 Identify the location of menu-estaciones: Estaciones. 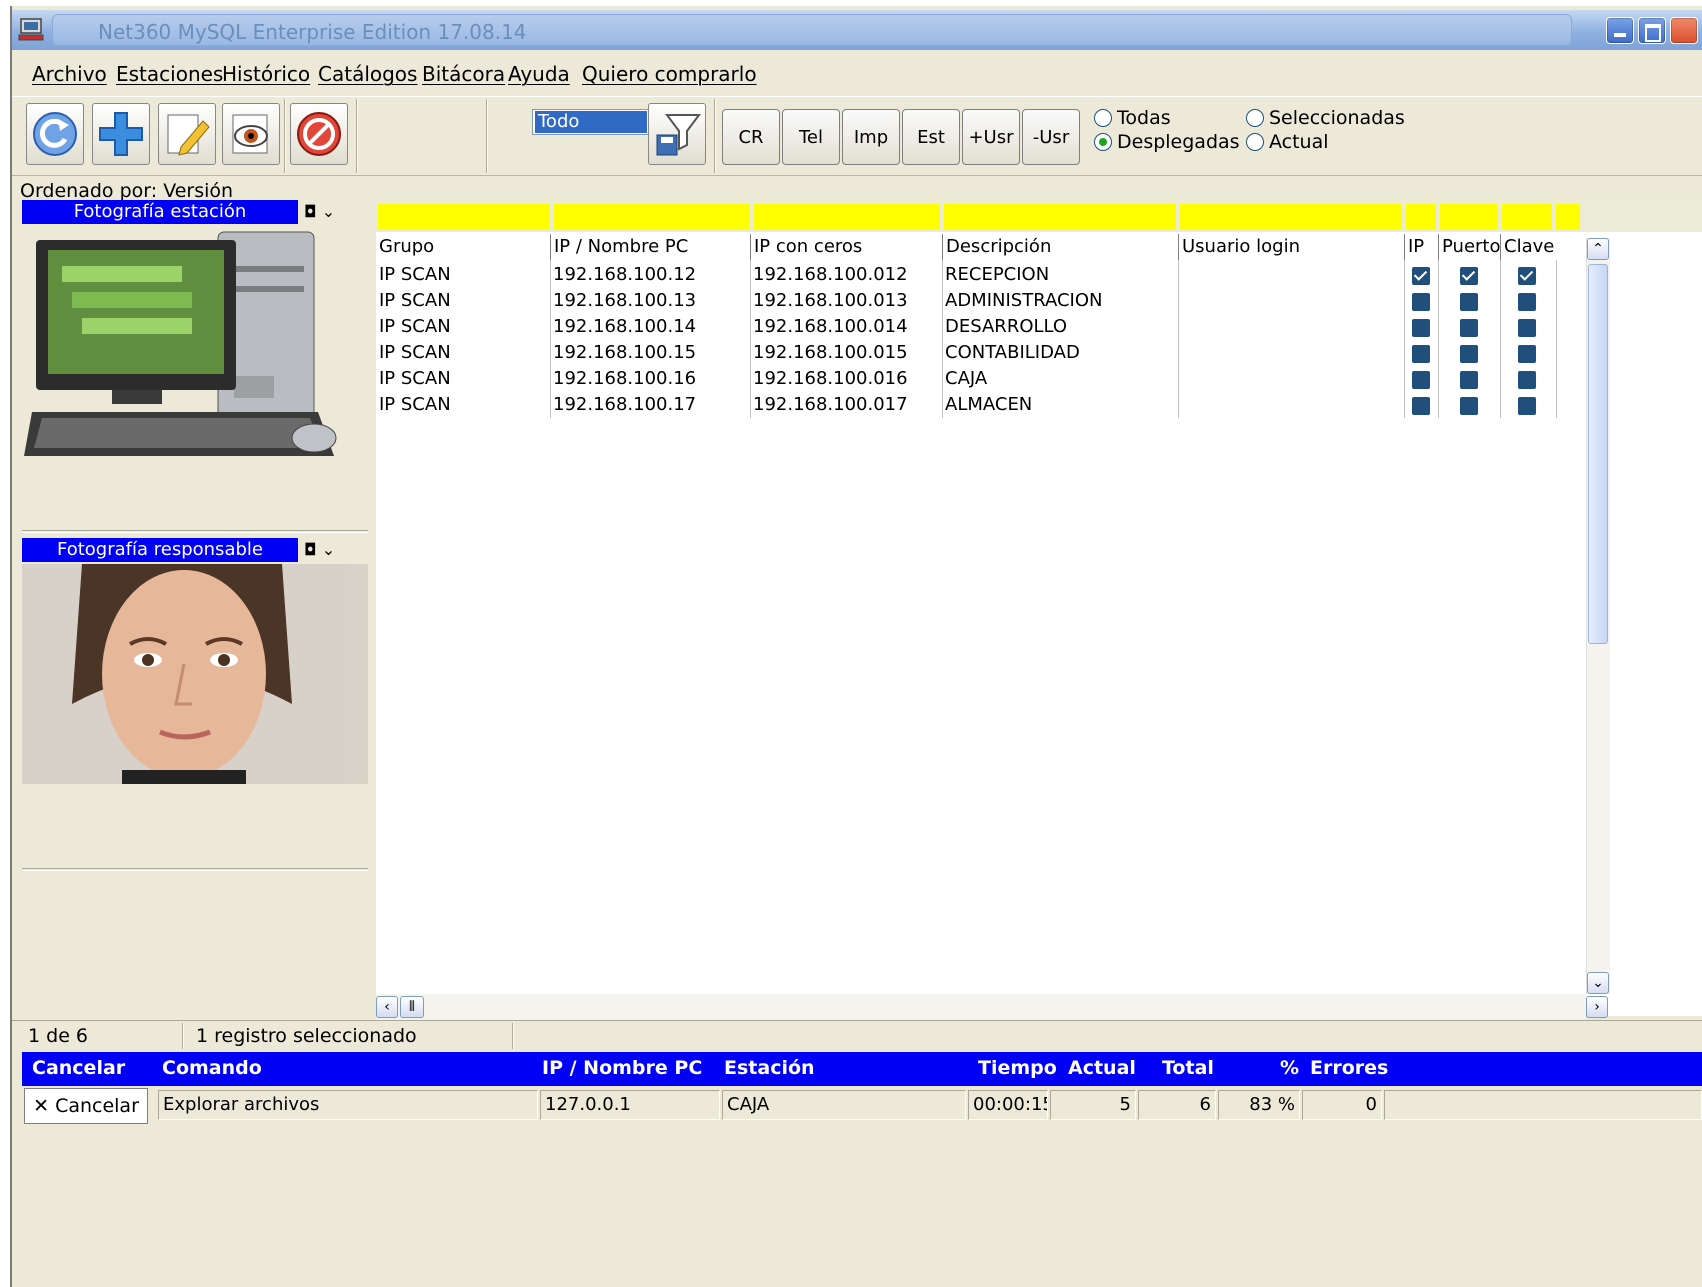
(169, 74).